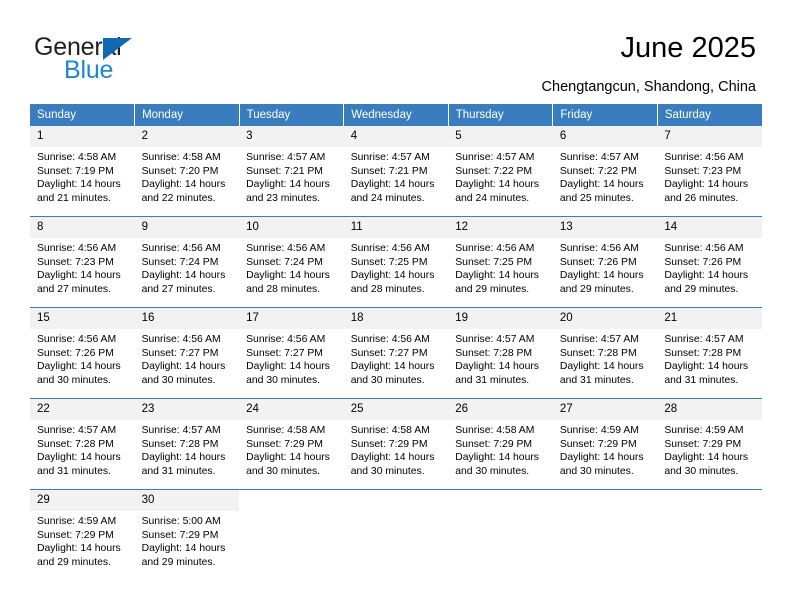 This screenshot has width=792, height=612. I want to click on day-number: 17, so click(291, 318).